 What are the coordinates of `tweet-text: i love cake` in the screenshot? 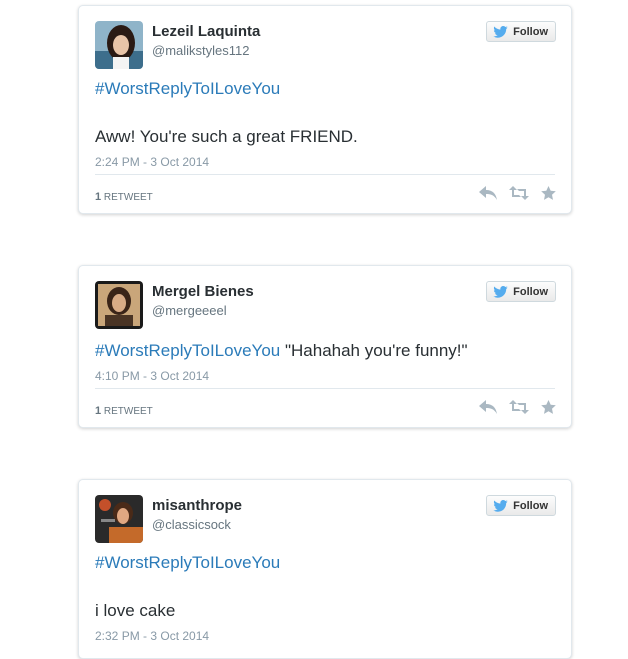 It's located at (135, 610).